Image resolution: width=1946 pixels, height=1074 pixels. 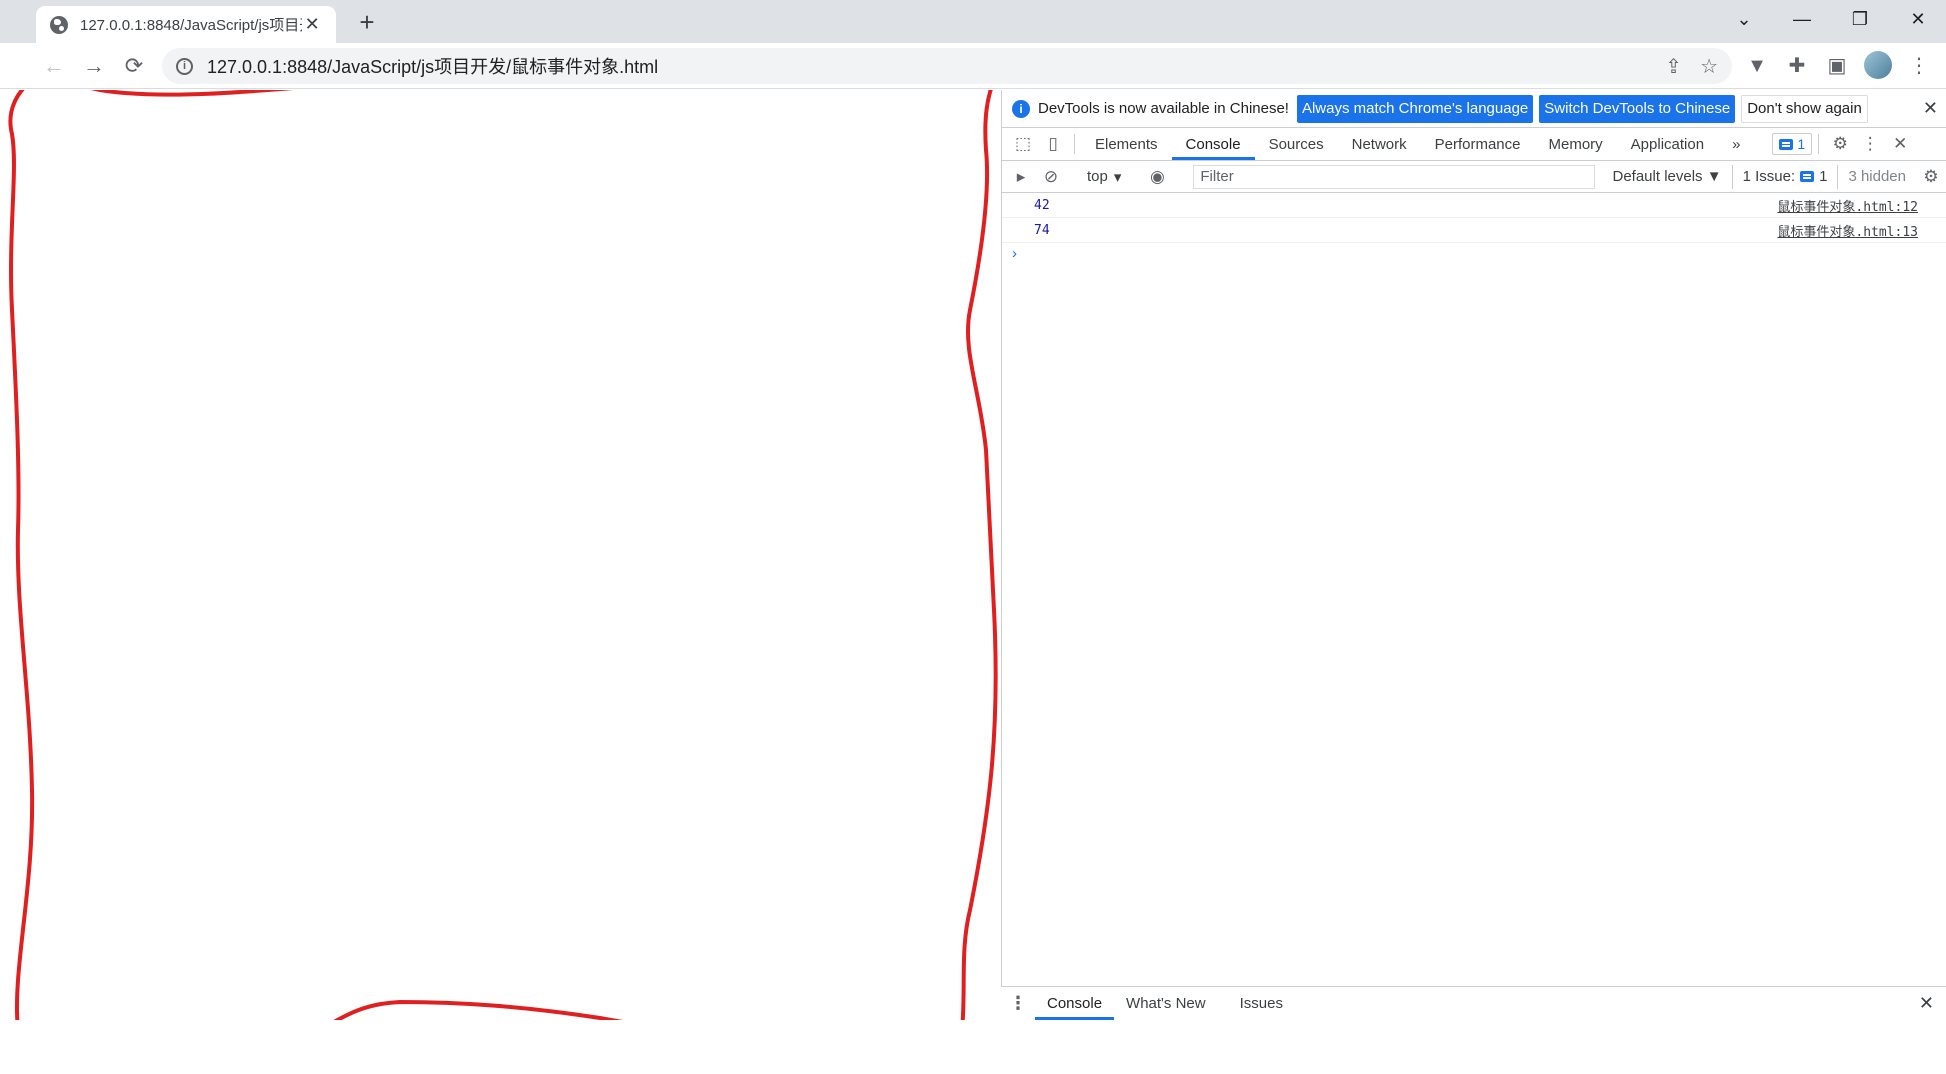 I want to click on tab-performance: Performance, so click(x=1478, y=144).